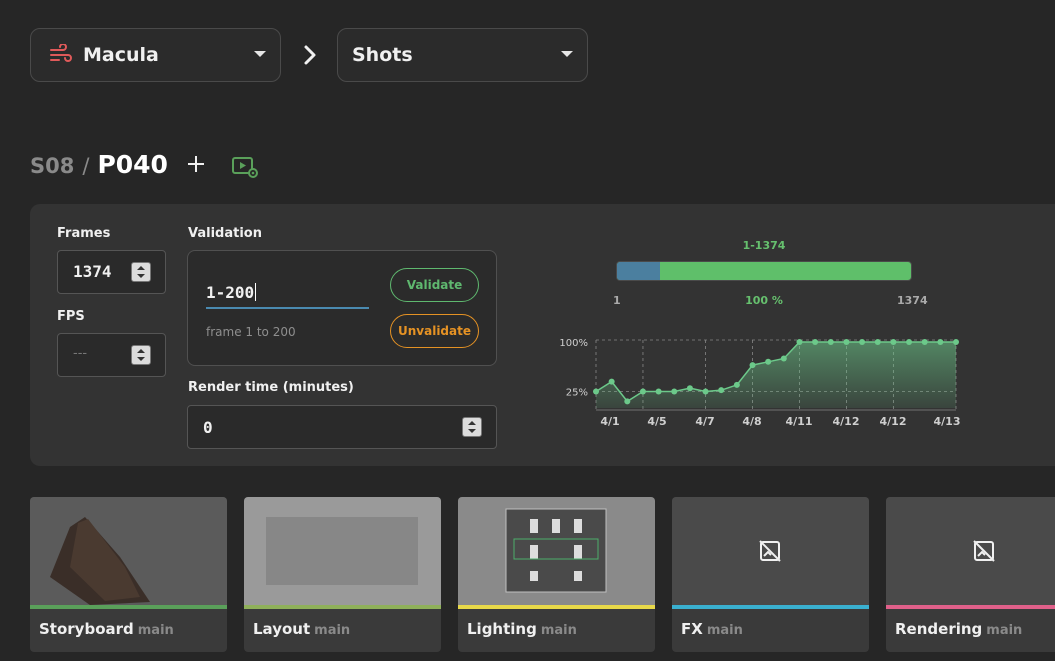 Image resolution: width=1055 pixels, height=661 pixels. Describe the element at coordinates (71, 316) in the screenshot. I see `fps-label: FPS` at that location.